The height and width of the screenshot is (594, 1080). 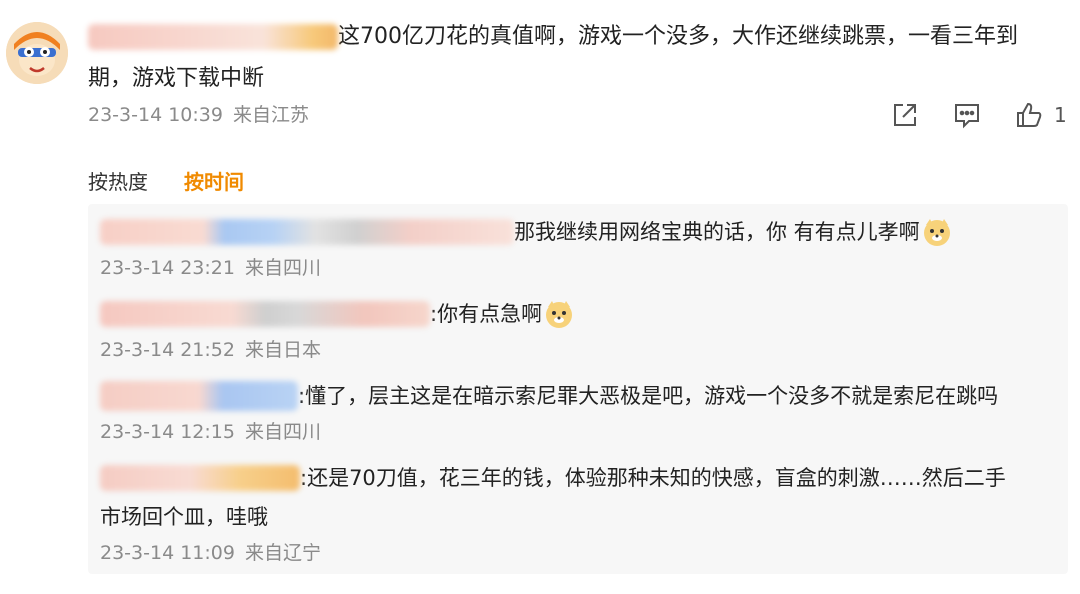 What do you see at coordinates (573, 58) in the screenshot?
I see `comment-body: 这700亿刀花的真值啊，游戏一个没多，大作还继续跳票，一看三年到期，游戏下载中断` at bounding box center [573, 58].